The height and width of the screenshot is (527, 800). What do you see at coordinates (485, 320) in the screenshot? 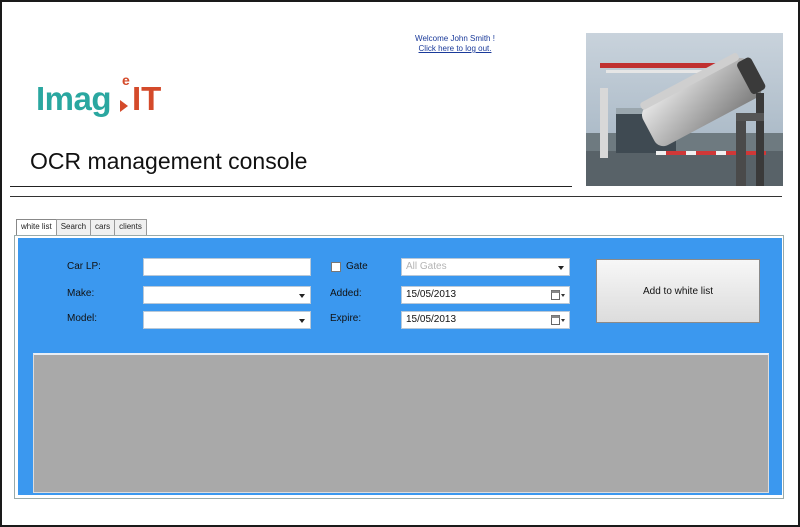
I see `expire-date-picker: 15/05/2013` at bounding box center [485, 320].